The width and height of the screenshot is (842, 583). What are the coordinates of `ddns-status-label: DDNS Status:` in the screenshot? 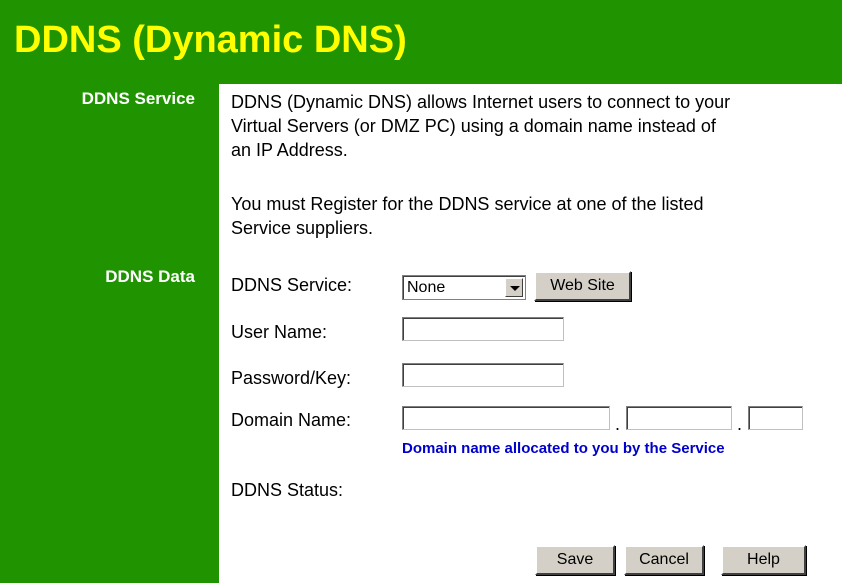 It's located at (287, 490).